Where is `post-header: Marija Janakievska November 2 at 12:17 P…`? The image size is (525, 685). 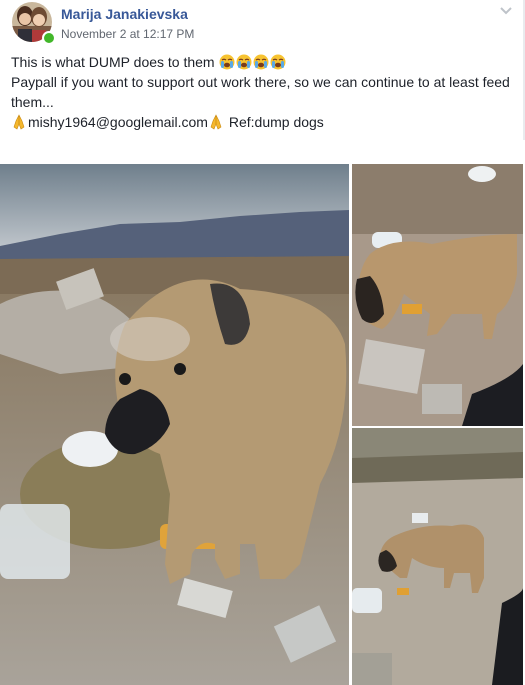
post-header: Marija Janakievska November 2 at 12:17 P… is located at coordinates (262, 24).